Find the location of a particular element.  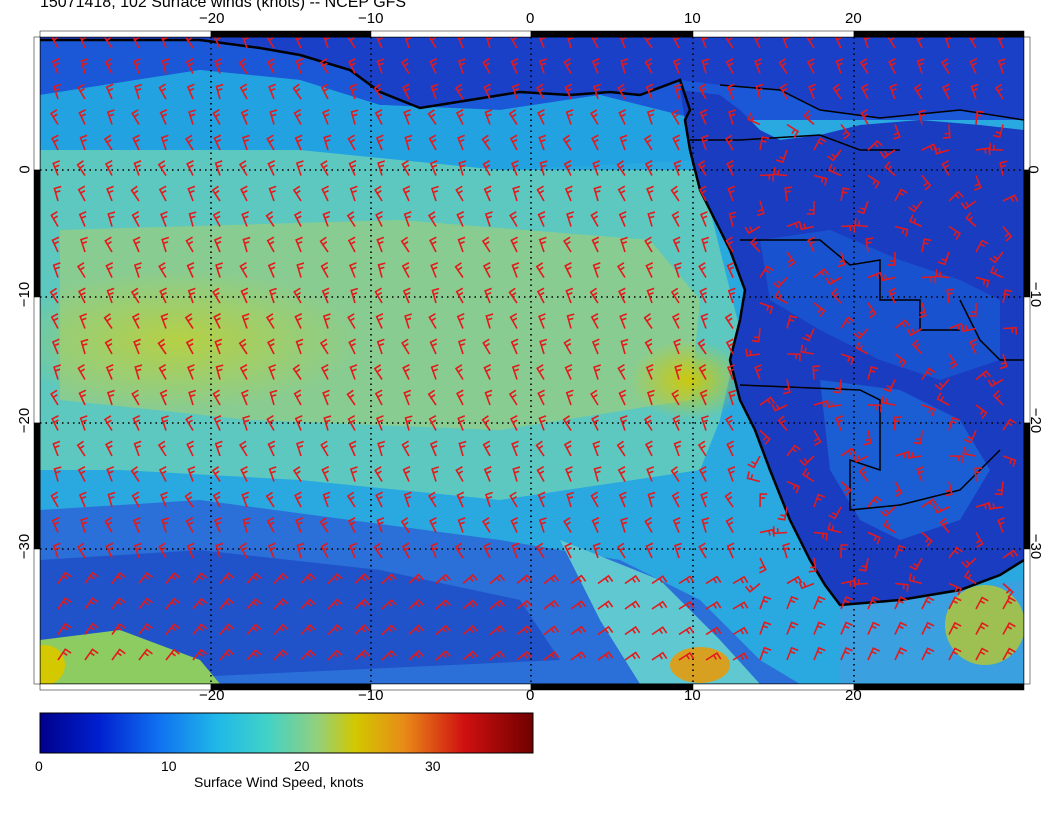

bottom-lon-label-1: −20 is located at coordinates (212, 695).